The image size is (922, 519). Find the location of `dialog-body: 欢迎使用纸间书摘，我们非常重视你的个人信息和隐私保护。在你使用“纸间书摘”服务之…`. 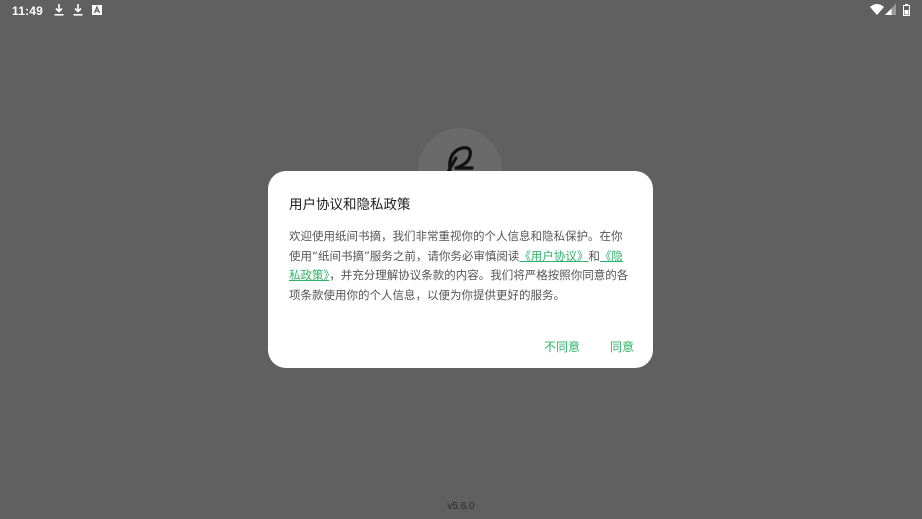

dialog-body: 欢迎使用纸间书摘，我们非常重视你的个人信息和隐私保护。在你使用“纸间书摘”服务之… is located at coordinates (460, 266).